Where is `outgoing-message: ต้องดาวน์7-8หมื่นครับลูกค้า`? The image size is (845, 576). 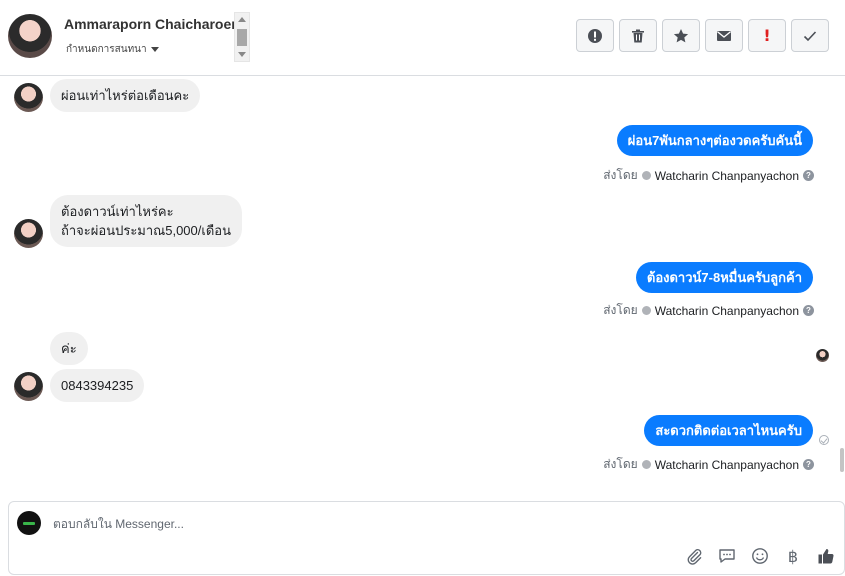
outgoing-message: ต้องดาวน์7-8หมื่นครับลูกค้า is located at coordinates (724, 277).